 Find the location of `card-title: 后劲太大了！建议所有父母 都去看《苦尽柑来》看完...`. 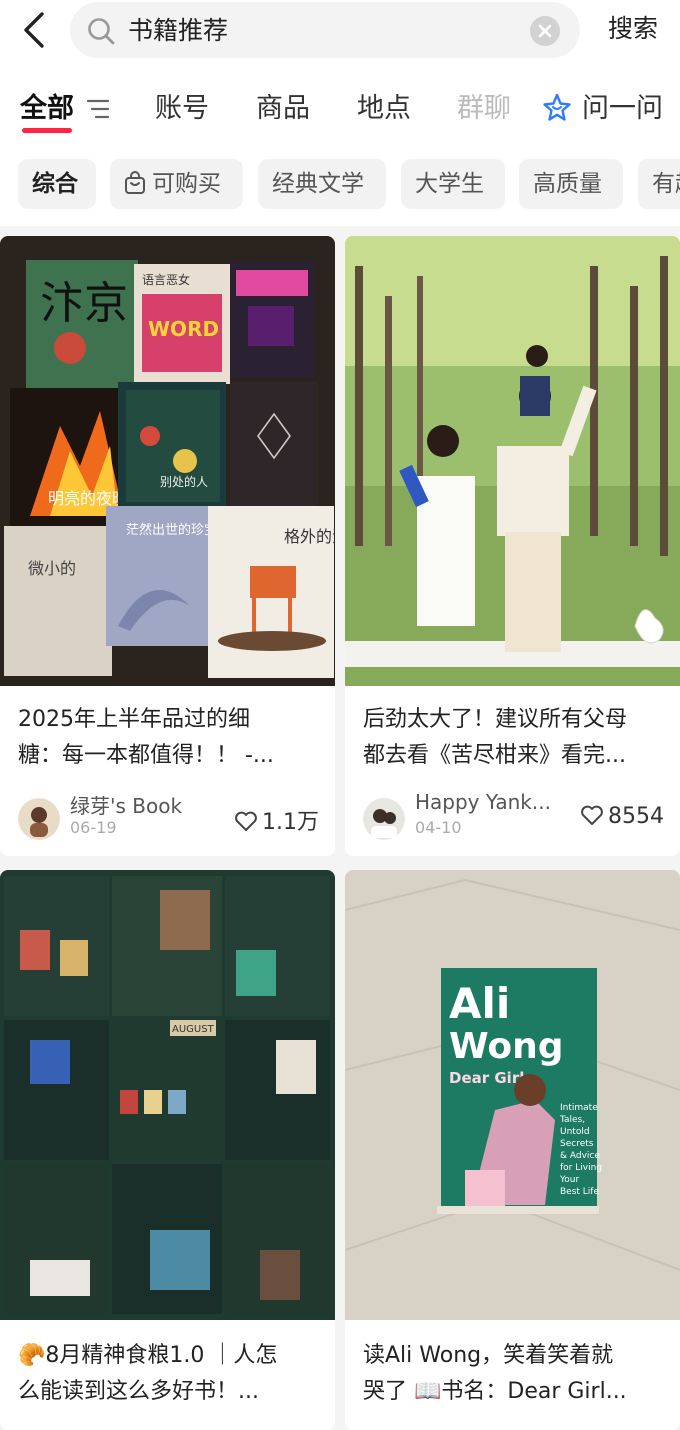

card-title: 后劲太大了！建议所有父母 都去看《苦尽柑来》看完... is located at coordinates (513, 738).